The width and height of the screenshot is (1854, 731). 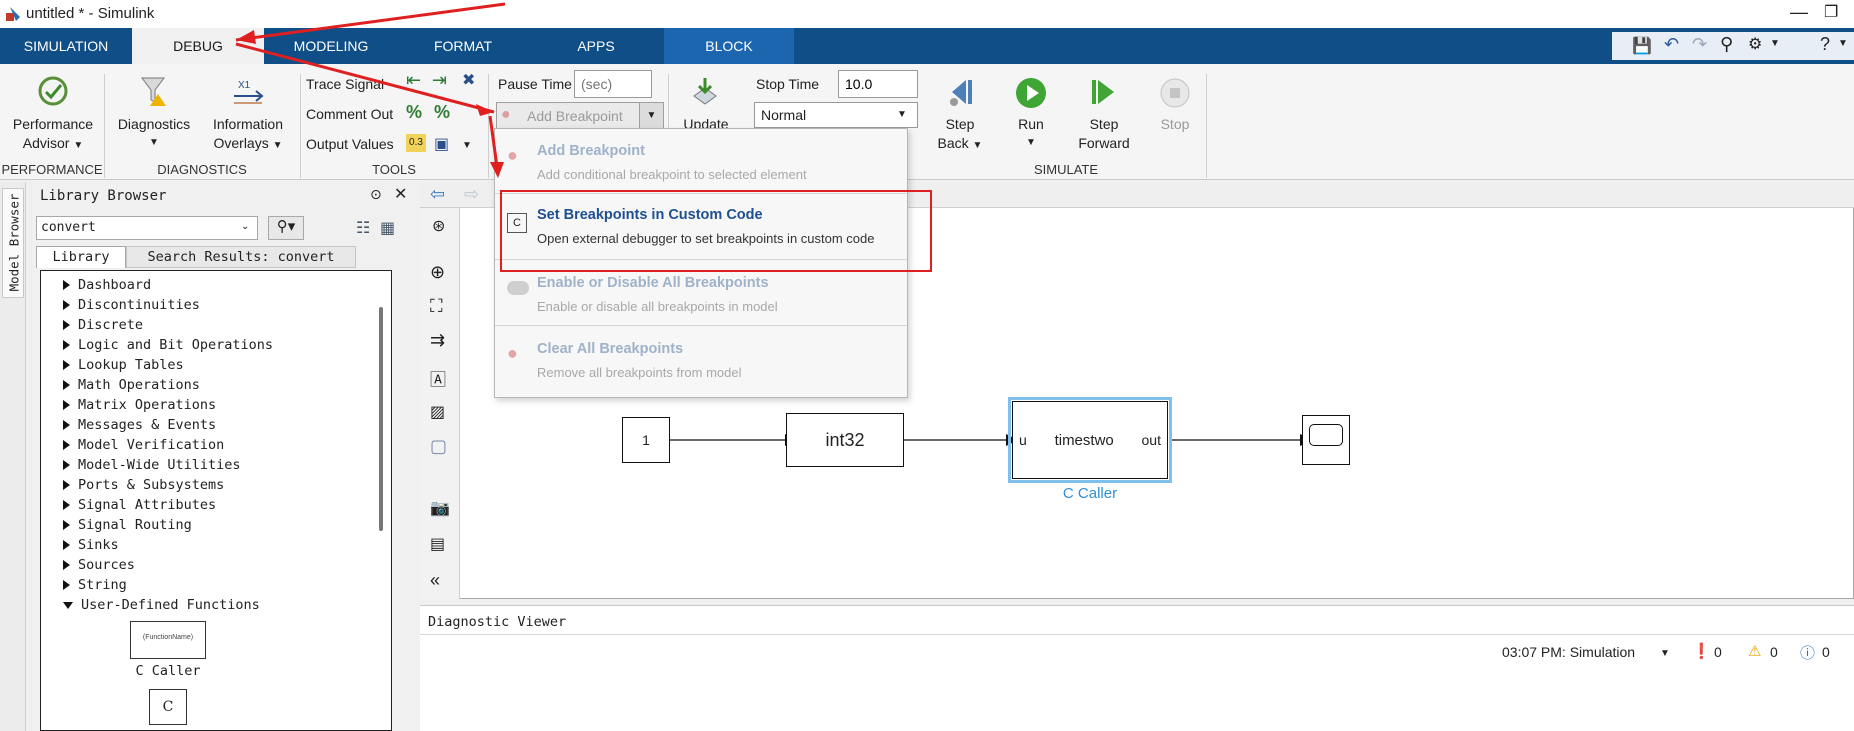 What do you see at coordinates (154, 115) in the screenshot?
I see `diagnostics-button: Diagnostics ▼` at bounding box center [154, 115].